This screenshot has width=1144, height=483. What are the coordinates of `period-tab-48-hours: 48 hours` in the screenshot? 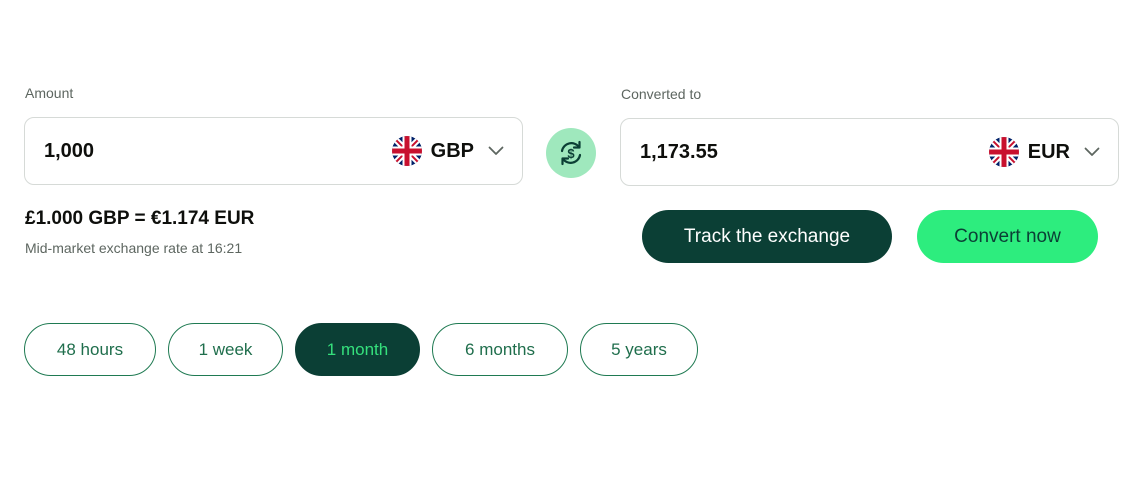 It's located at (90, 349).